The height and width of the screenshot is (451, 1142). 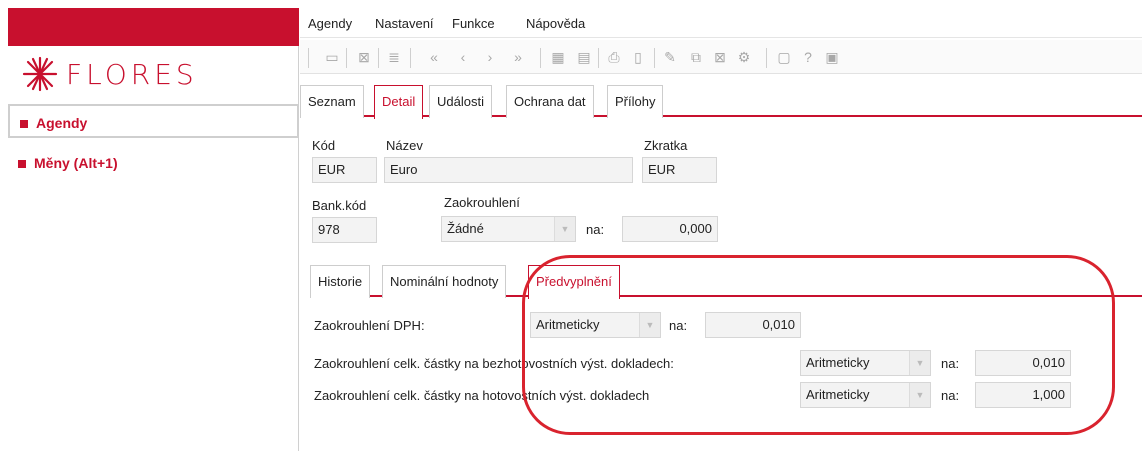 I want to click on page-icon: ▯, so click(x=638, y=57).